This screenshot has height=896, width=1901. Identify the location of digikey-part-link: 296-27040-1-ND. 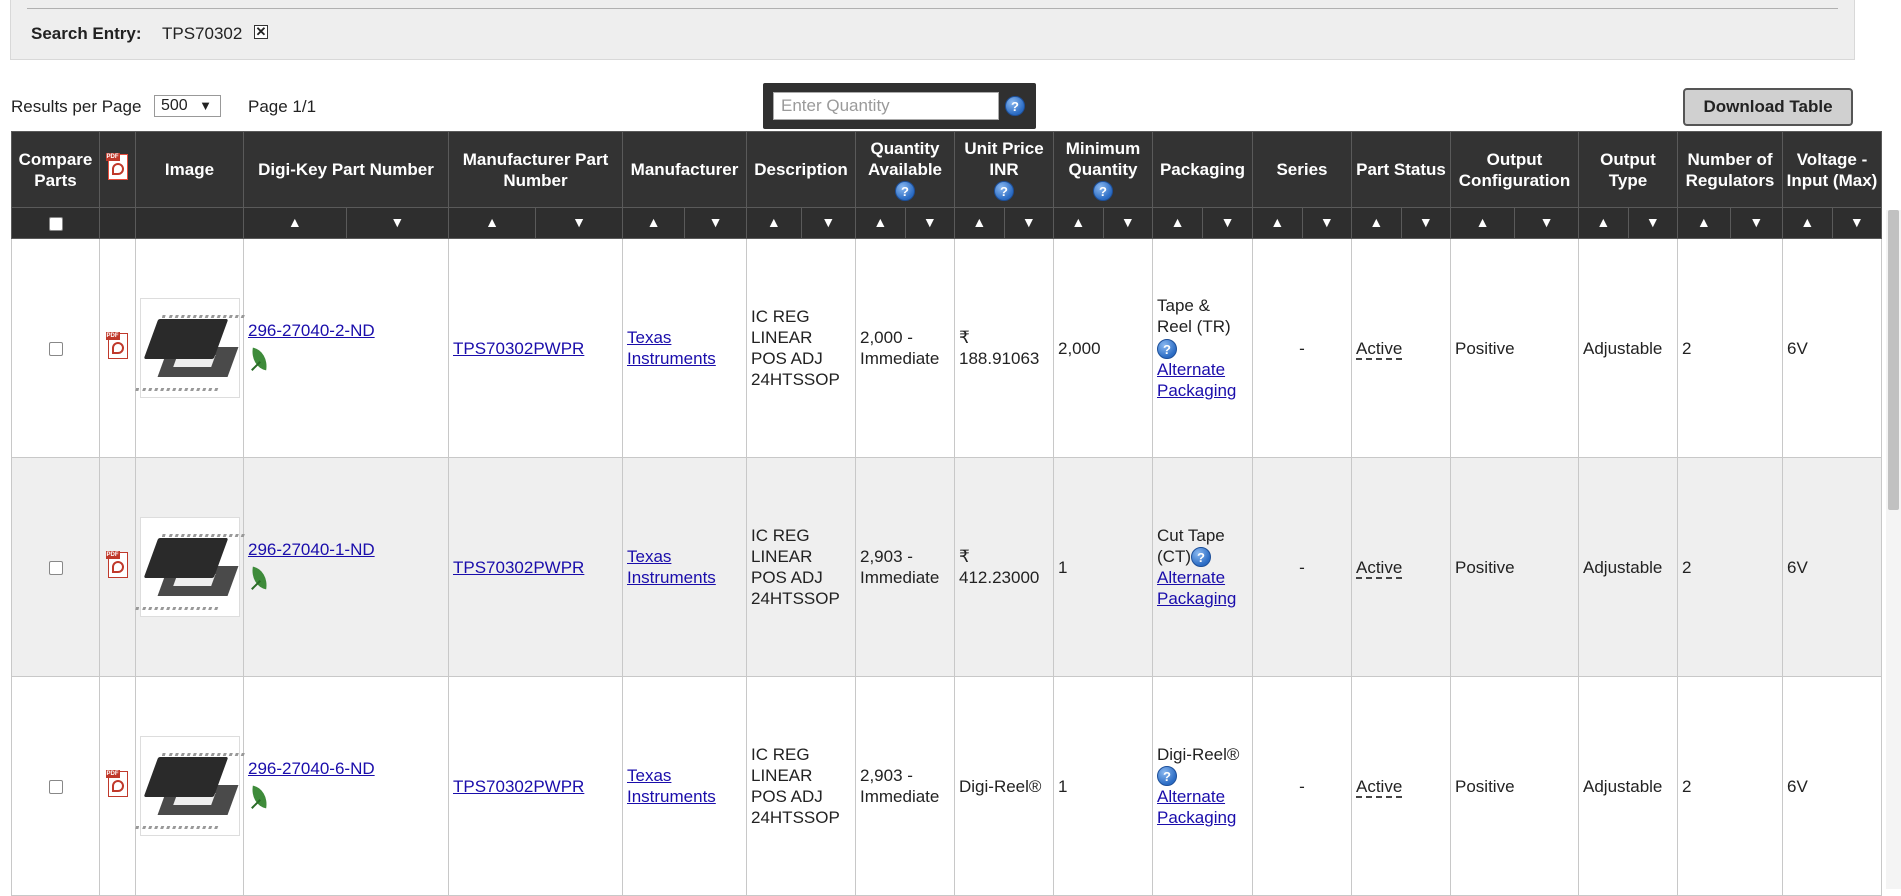
(311, 549).